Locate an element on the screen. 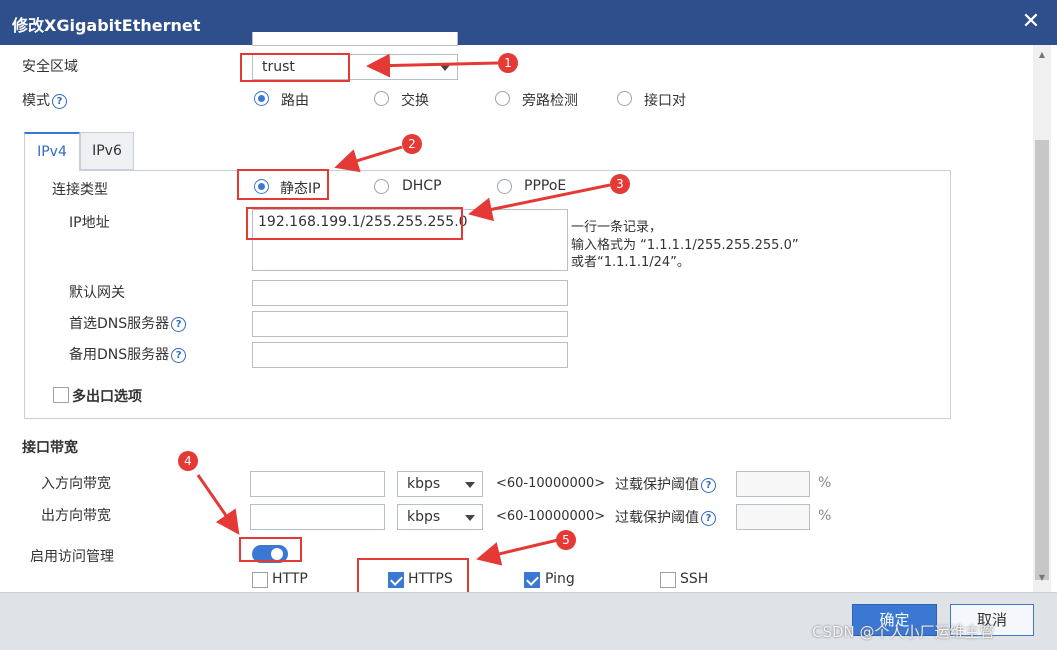 This screenshot has height=650, width=1057. ping-checkbox is located at coordinates (532, 580).